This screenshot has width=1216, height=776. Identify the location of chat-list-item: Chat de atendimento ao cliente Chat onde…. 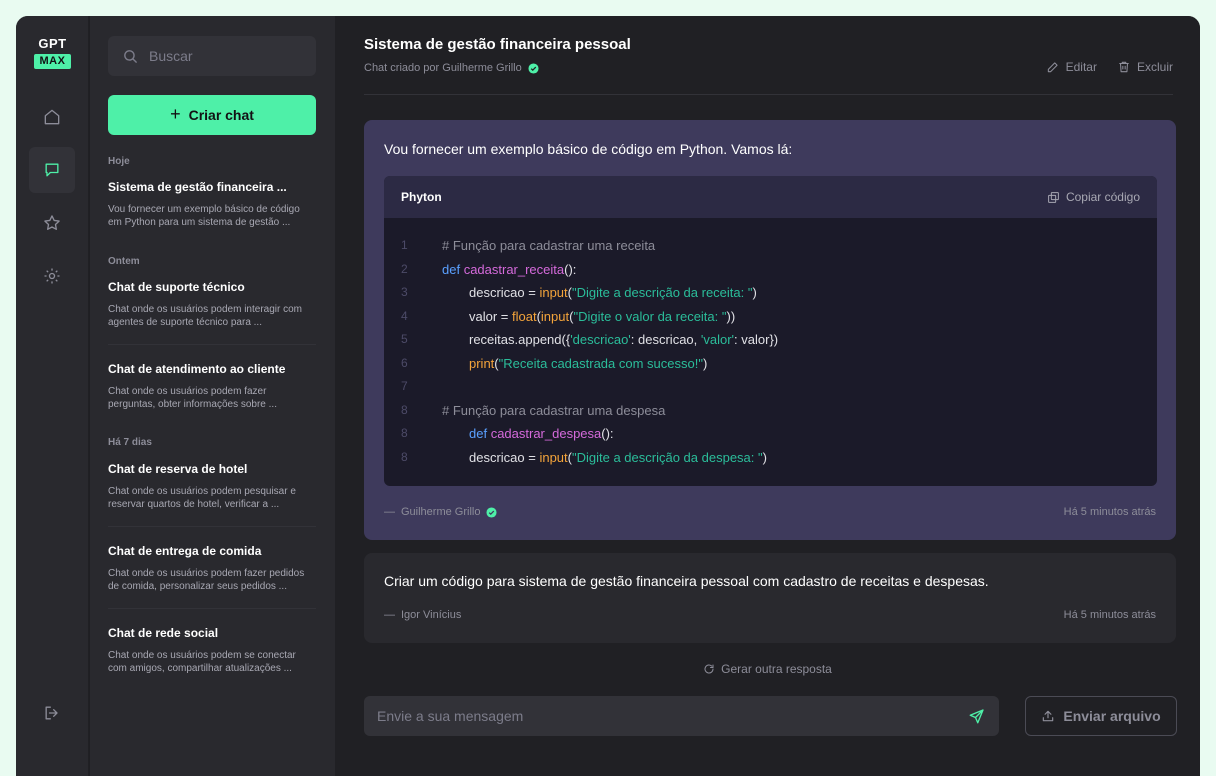
(212, 386).